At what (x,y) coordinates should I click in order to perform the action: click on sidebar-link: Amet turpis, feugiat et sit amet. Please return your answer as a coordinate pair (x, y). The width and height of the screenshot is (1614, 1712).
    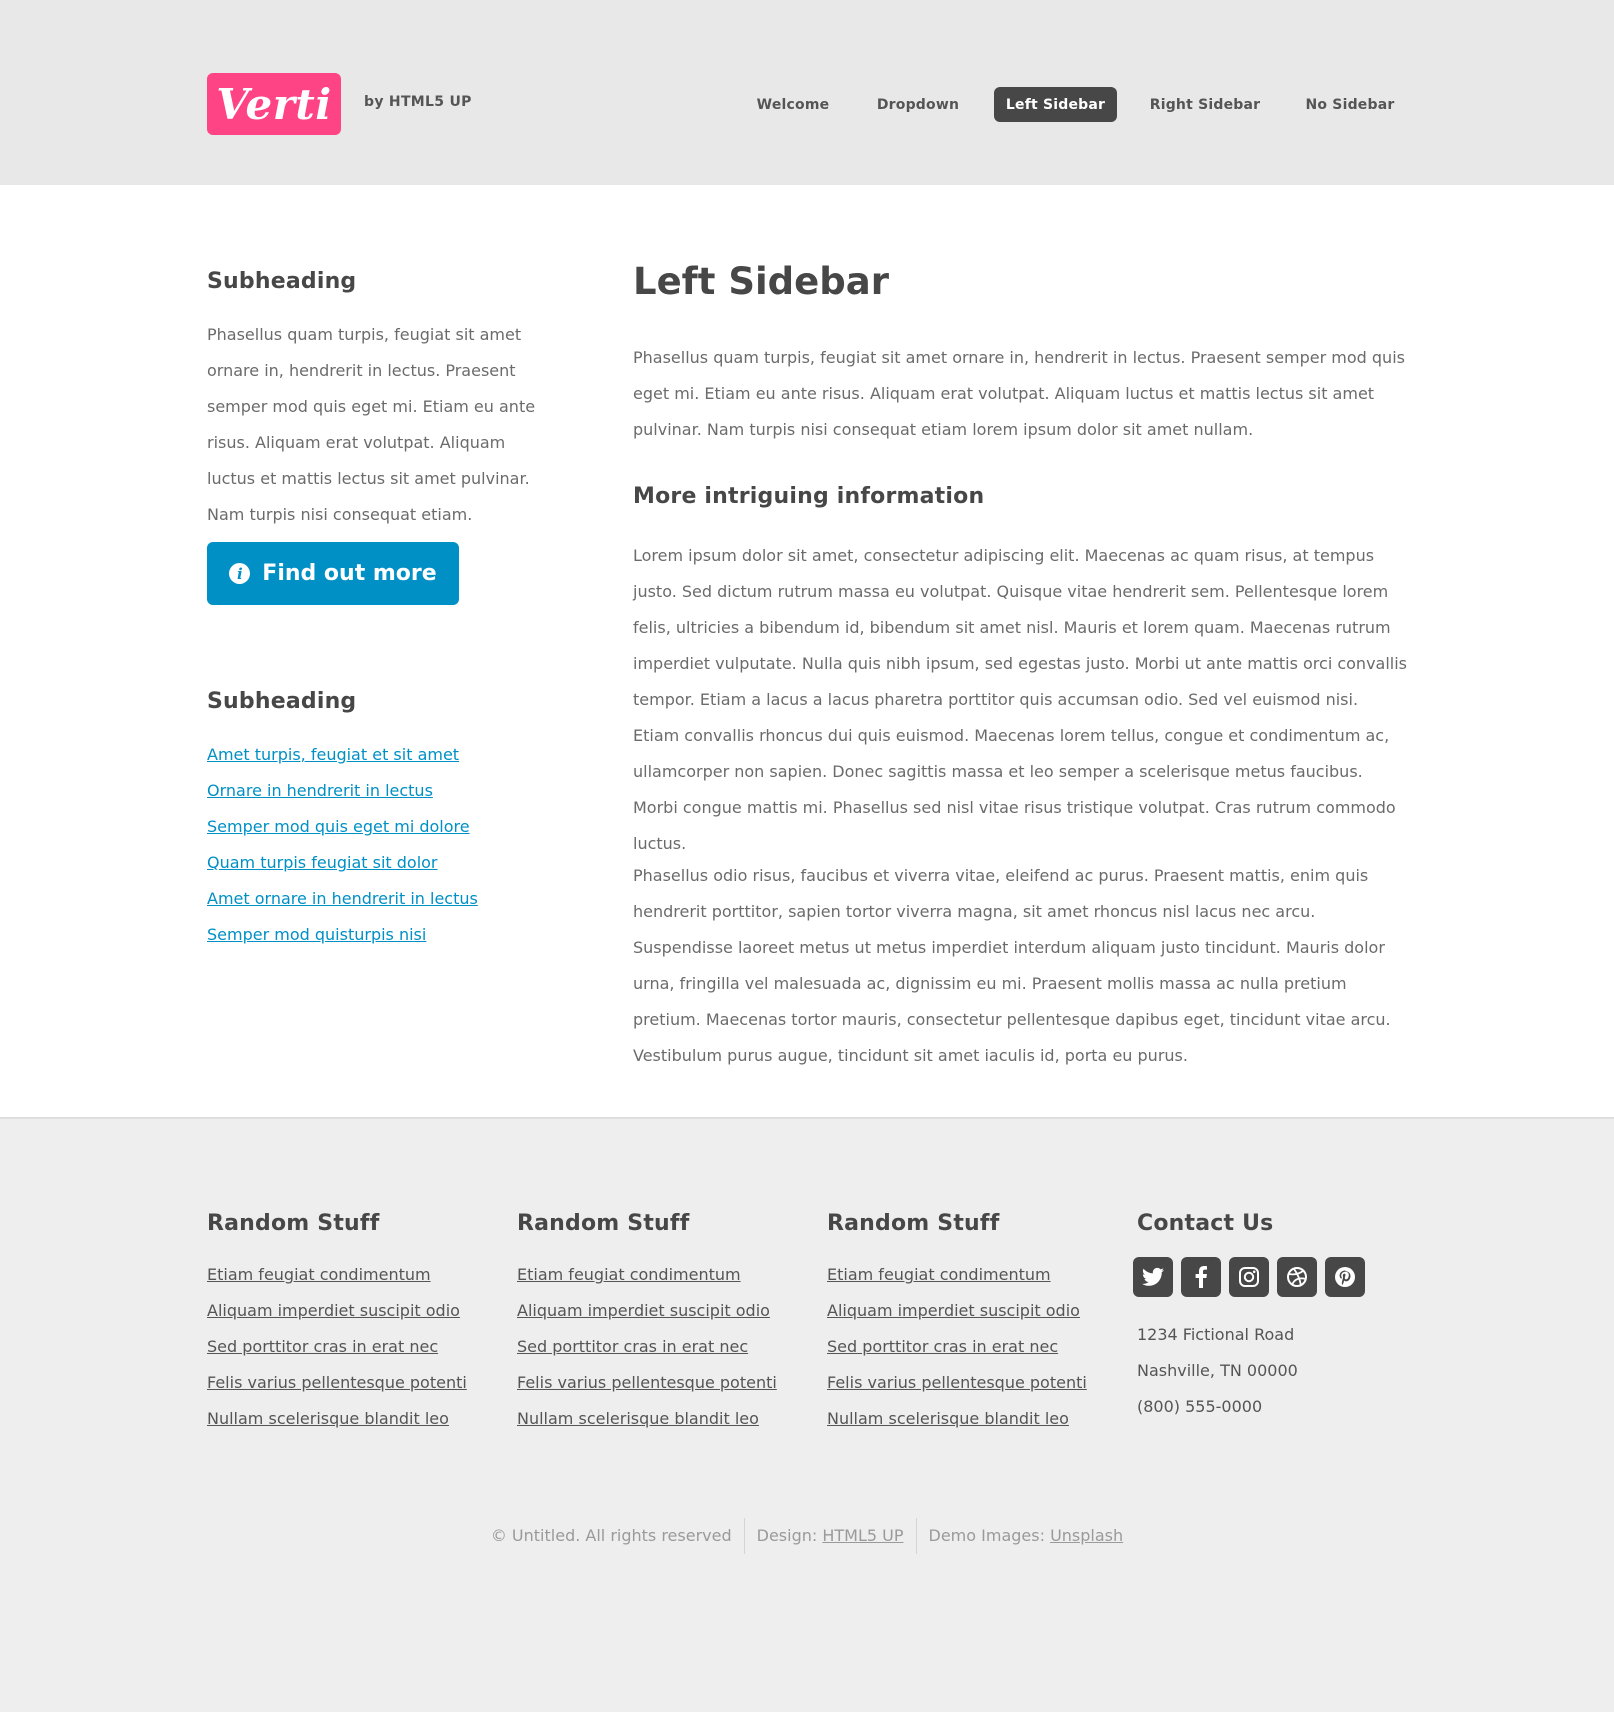
    Looking at the image, I should click on (379, 755).